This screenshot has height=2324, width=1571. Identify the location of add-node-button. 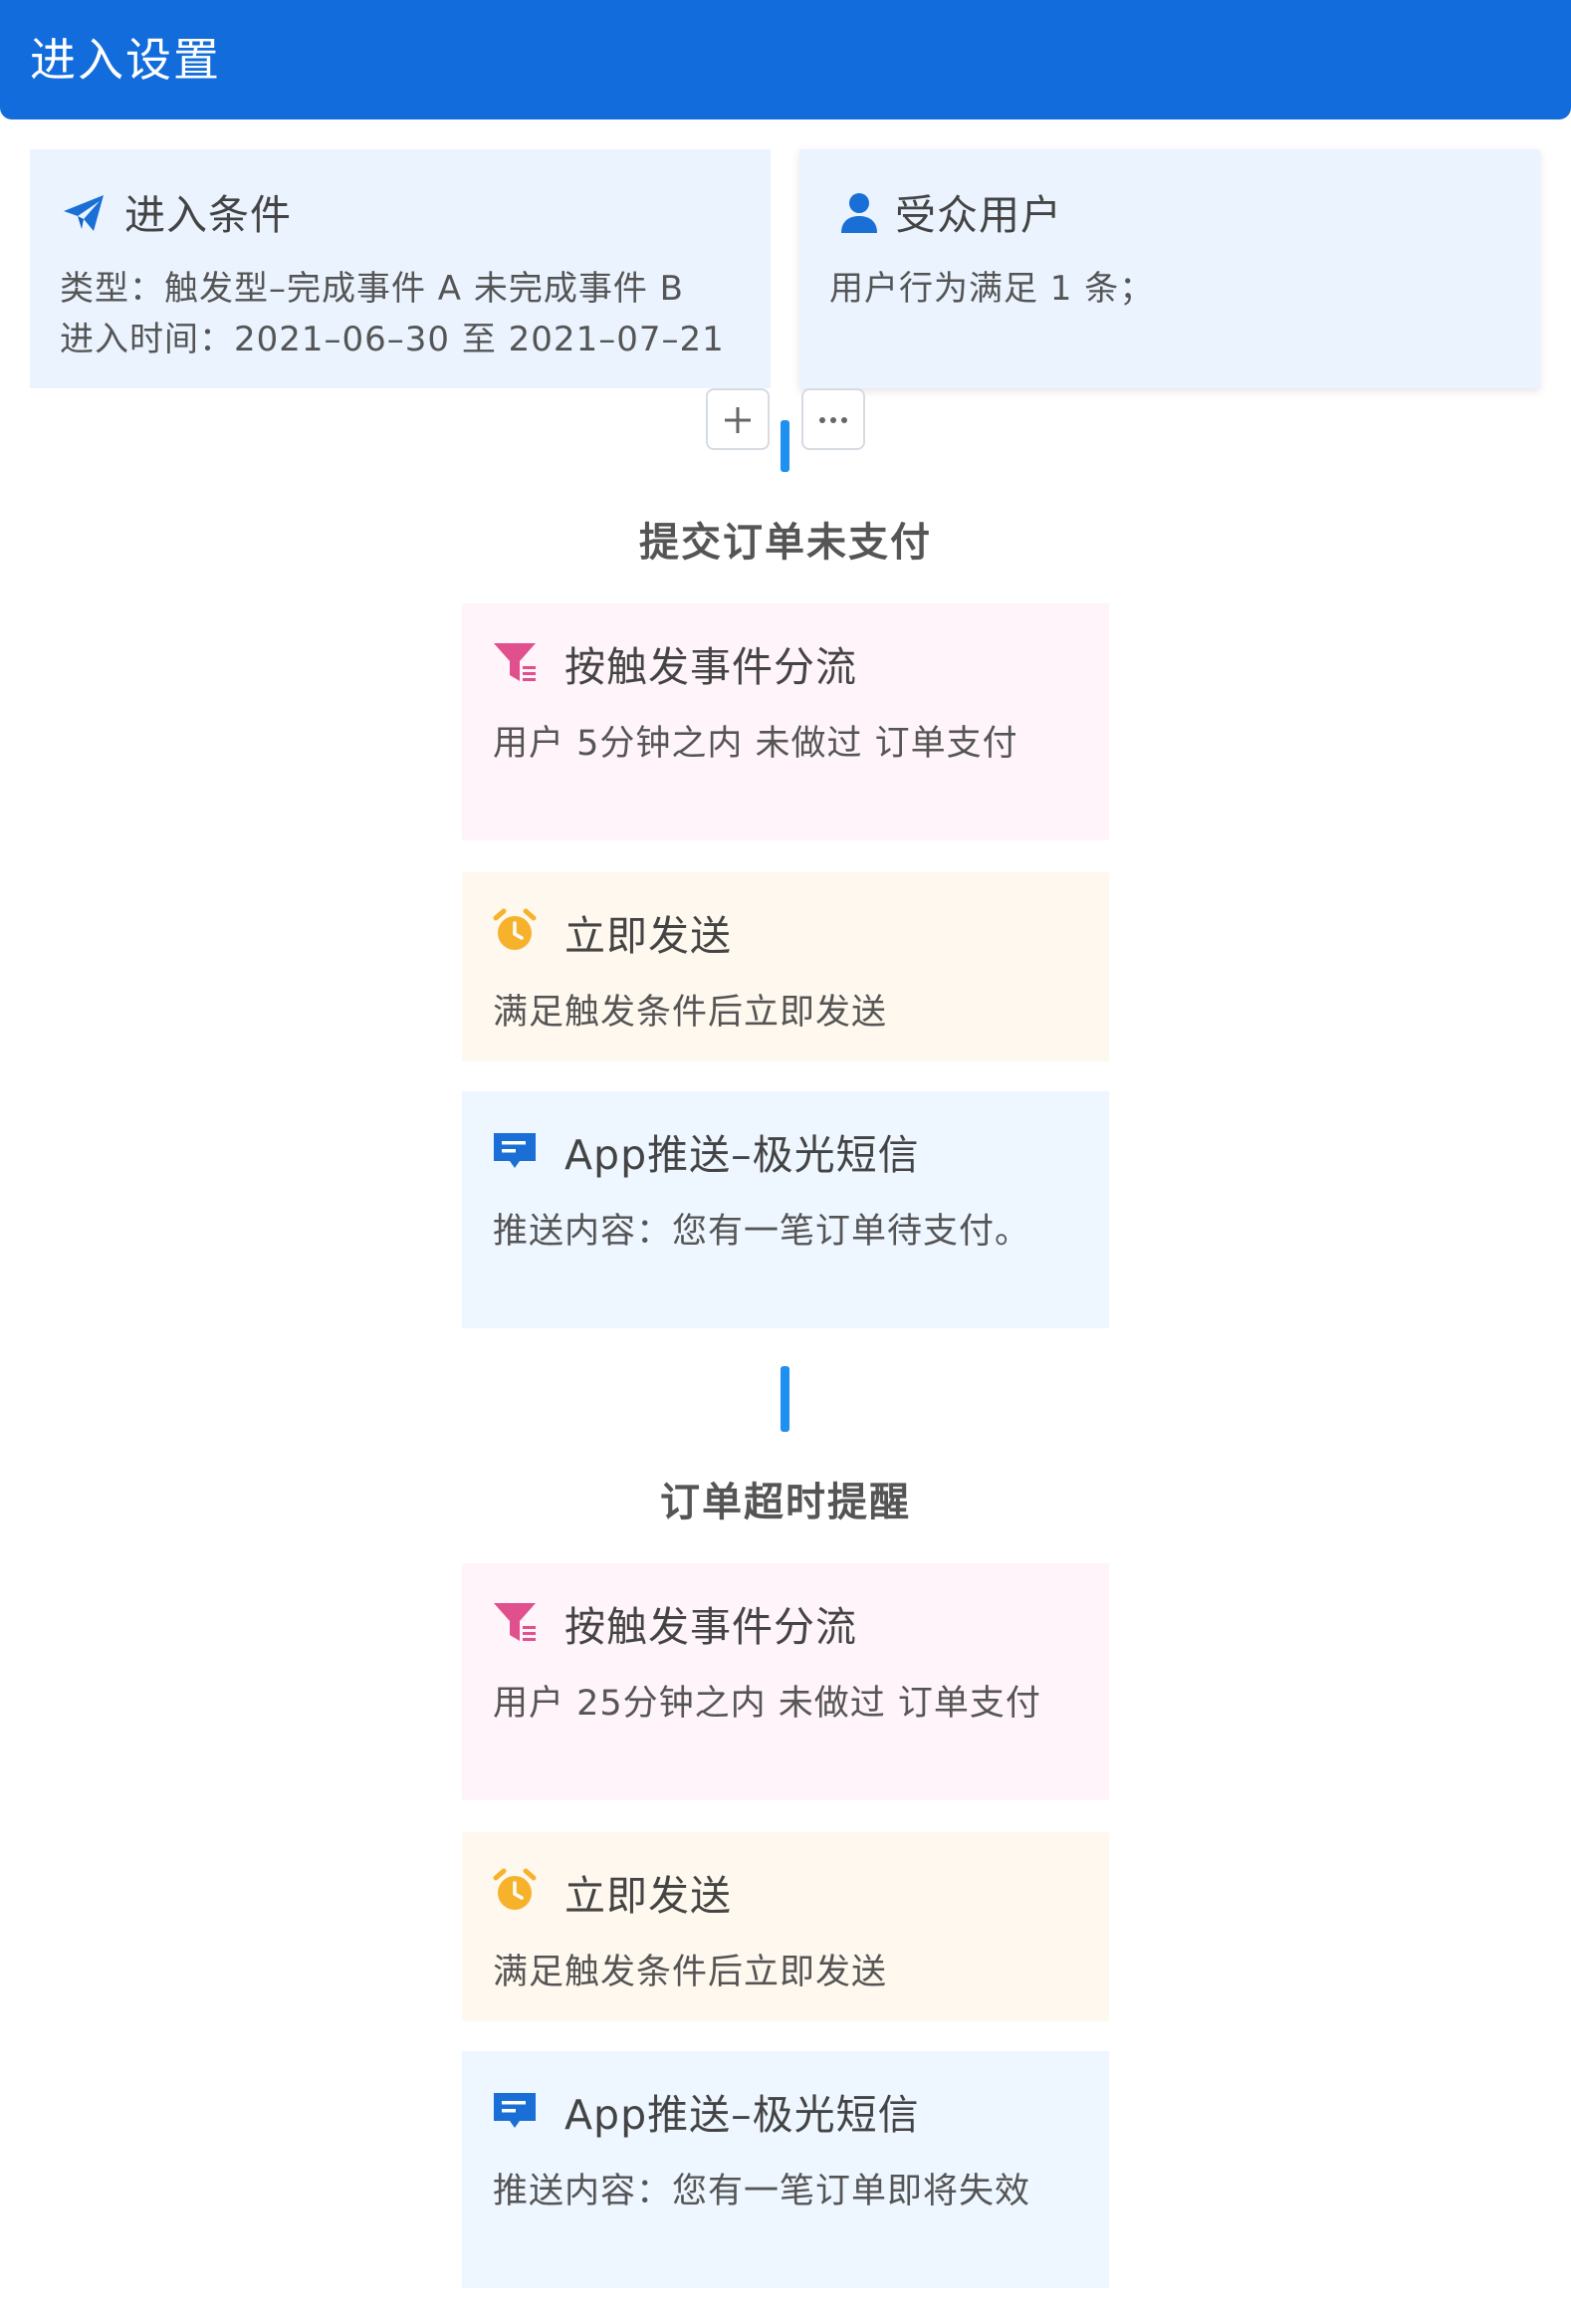
(738, 419).